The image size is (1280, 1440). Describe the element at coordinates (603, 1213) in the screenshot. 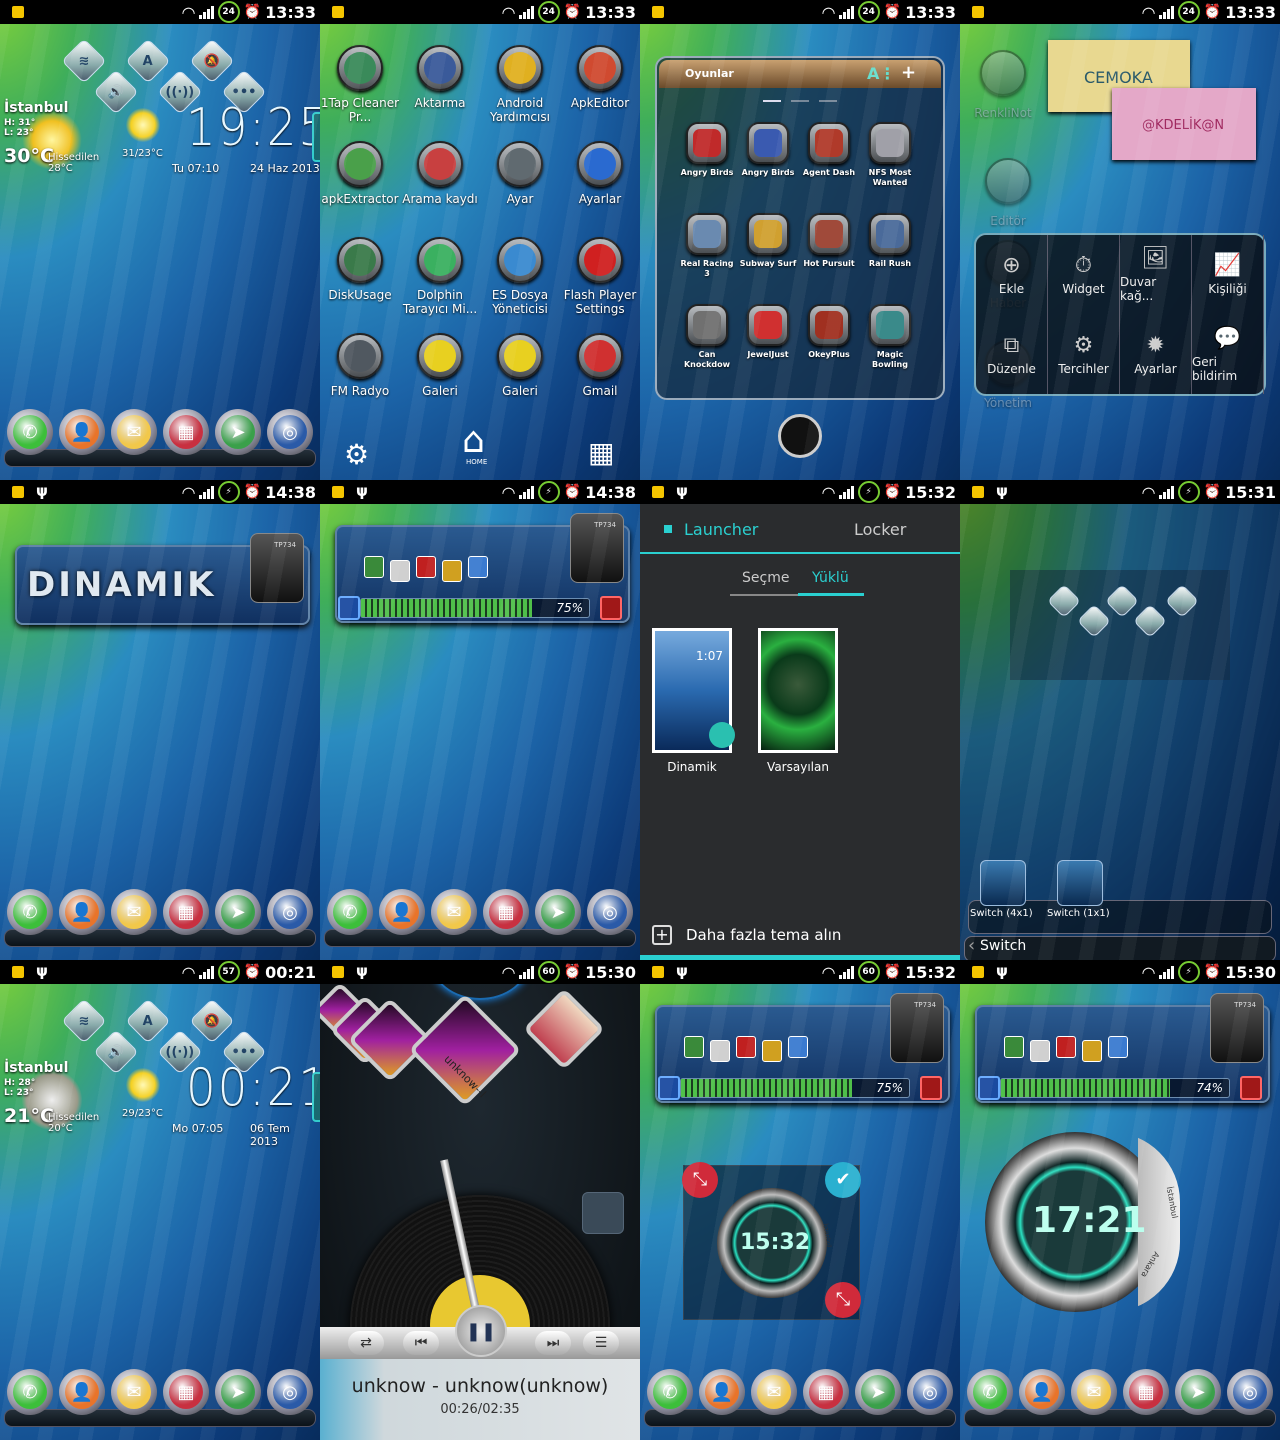

I see `volume-button` at that location.